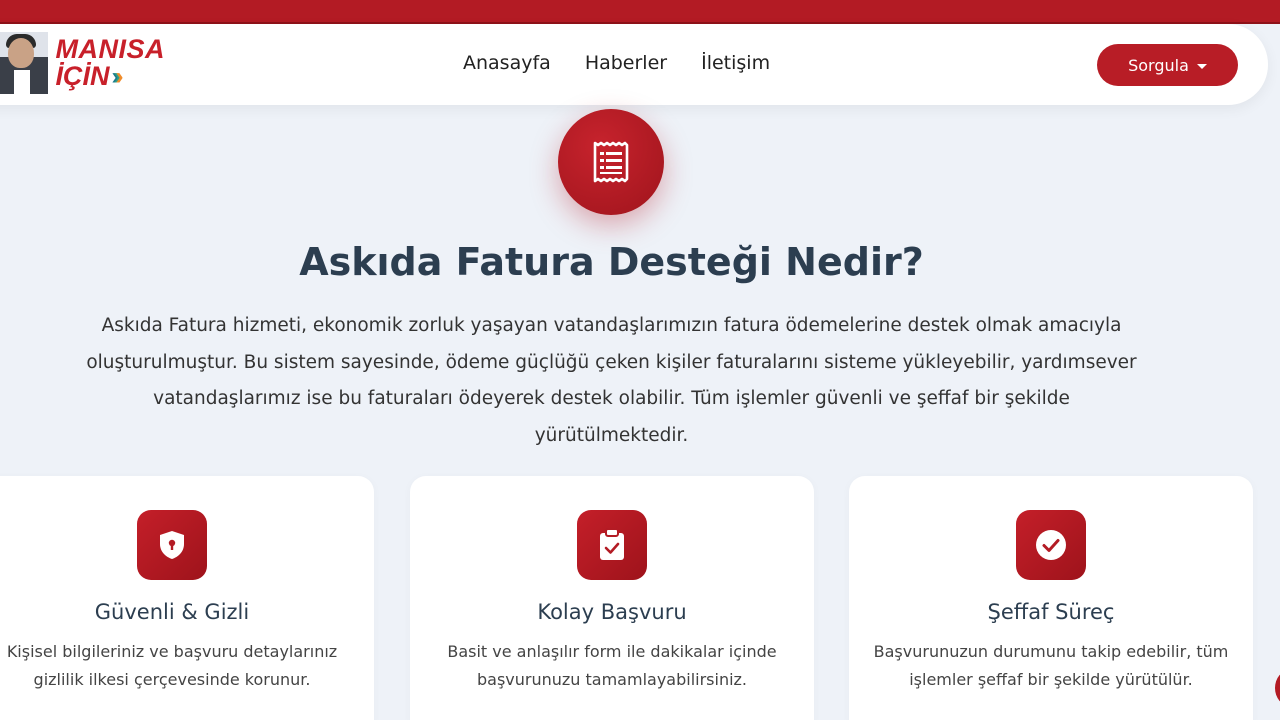 This screenshot has width=1280, height=720. What do you see at coordinates (24, 63) in the screenshot?
I see `mayor-portrait` at bounding box center [24, 63].